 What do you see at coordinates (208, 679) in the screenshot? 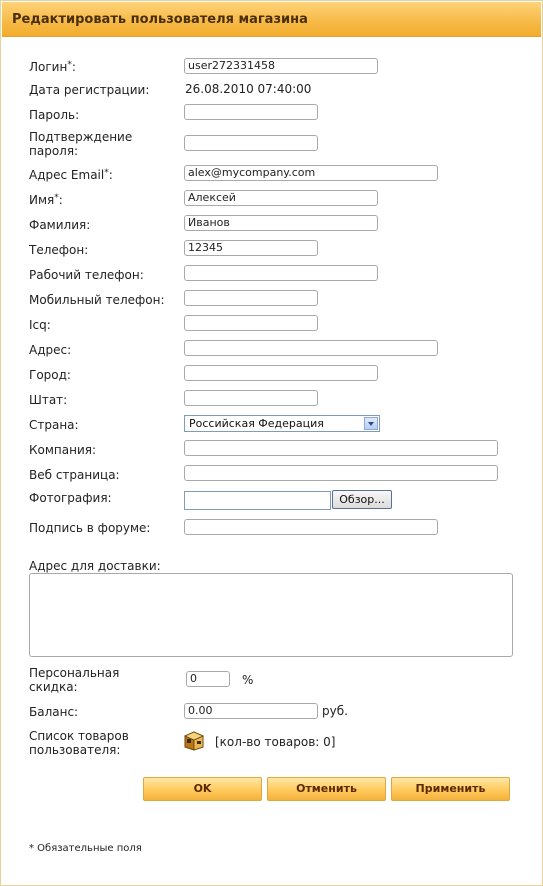
I see `discount-input: 0` at bounding box center [208, 679].